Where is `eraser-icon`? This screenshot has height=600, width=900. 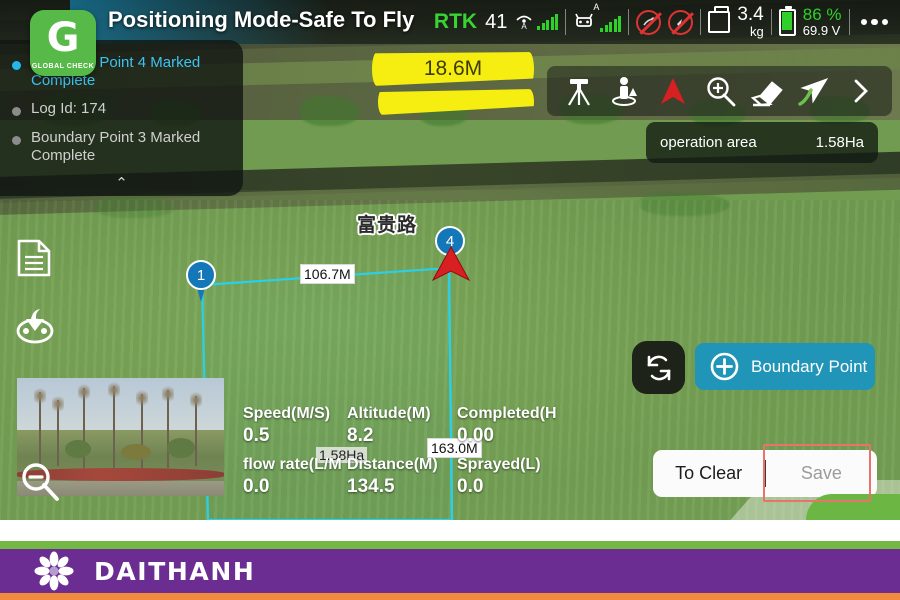 eraser-icon is located at coordinates (767, 91).